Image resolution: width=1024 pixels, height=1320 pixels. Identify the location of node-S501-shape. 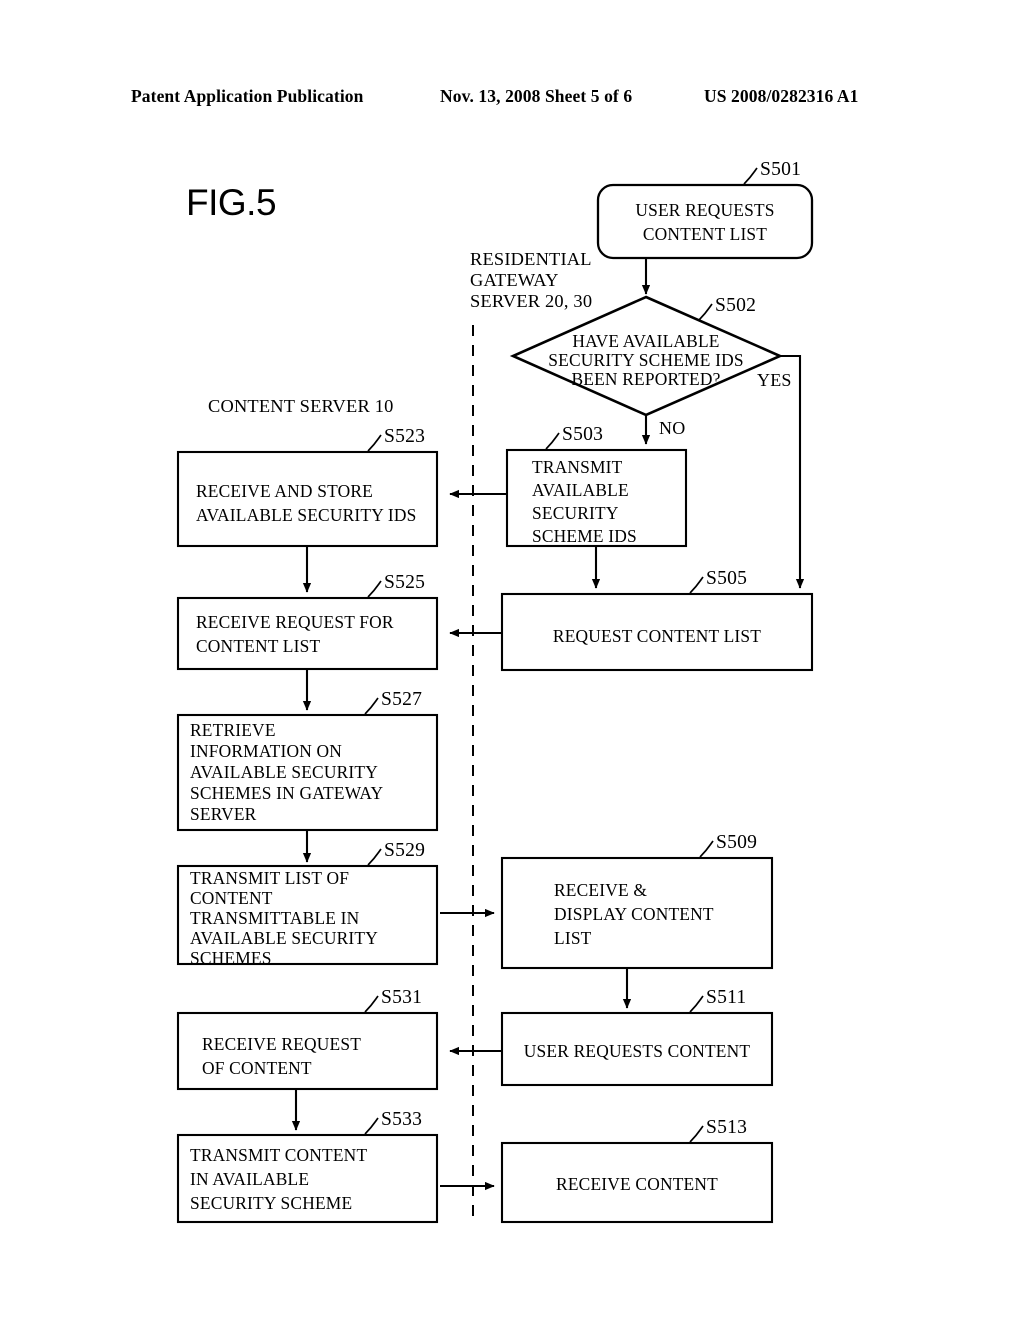
(705, 221).